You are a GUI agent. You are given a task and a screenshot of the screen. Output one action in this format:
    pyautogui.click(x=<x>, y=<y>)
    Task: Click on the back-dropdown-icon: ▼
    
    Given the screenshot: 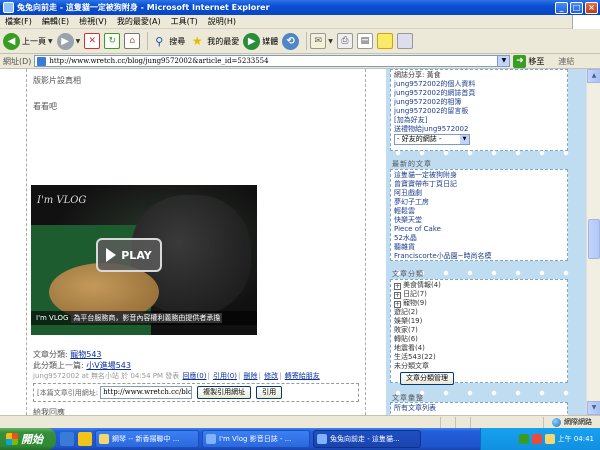 What is the action you would take?
    pyautogui.click(x=50, y=41)
    